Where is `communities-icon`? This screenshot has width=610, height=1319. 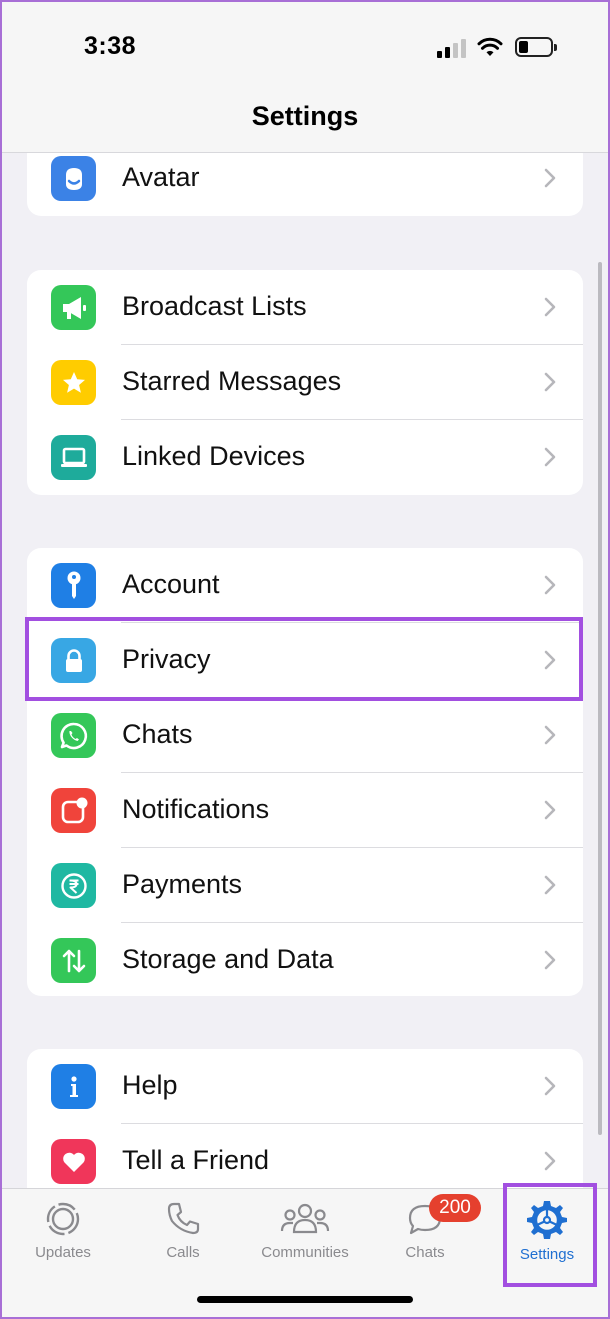
communities-icon is located at coordinates (305, 1218).